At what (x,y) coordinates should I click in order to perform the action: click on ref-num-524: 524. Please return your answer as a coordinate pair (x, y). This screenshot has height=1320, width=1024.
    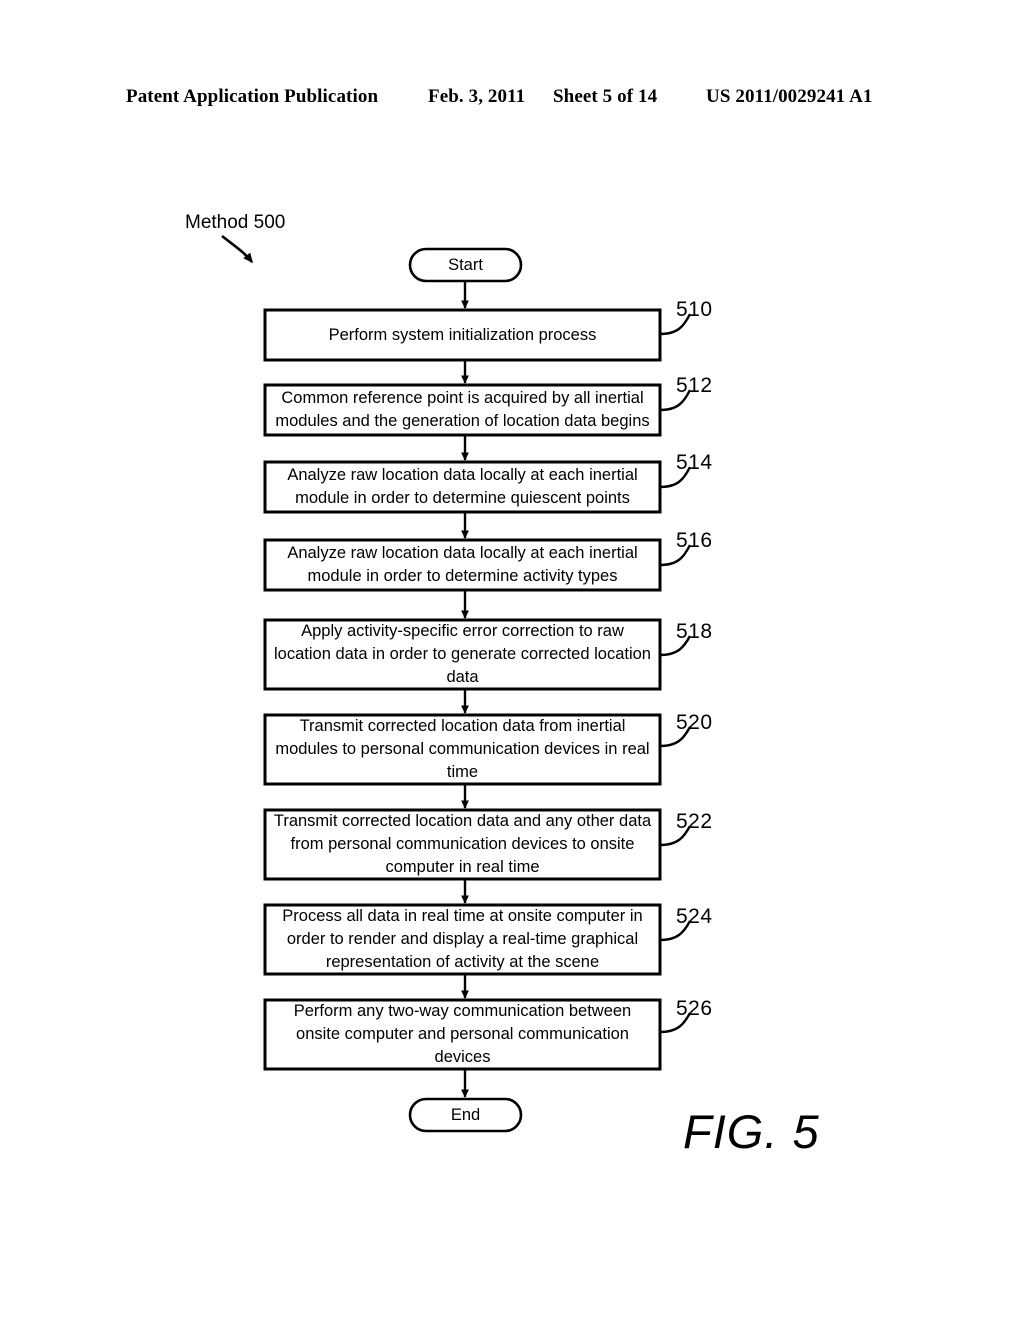
    Looking at the image, I should click on (694, 916).